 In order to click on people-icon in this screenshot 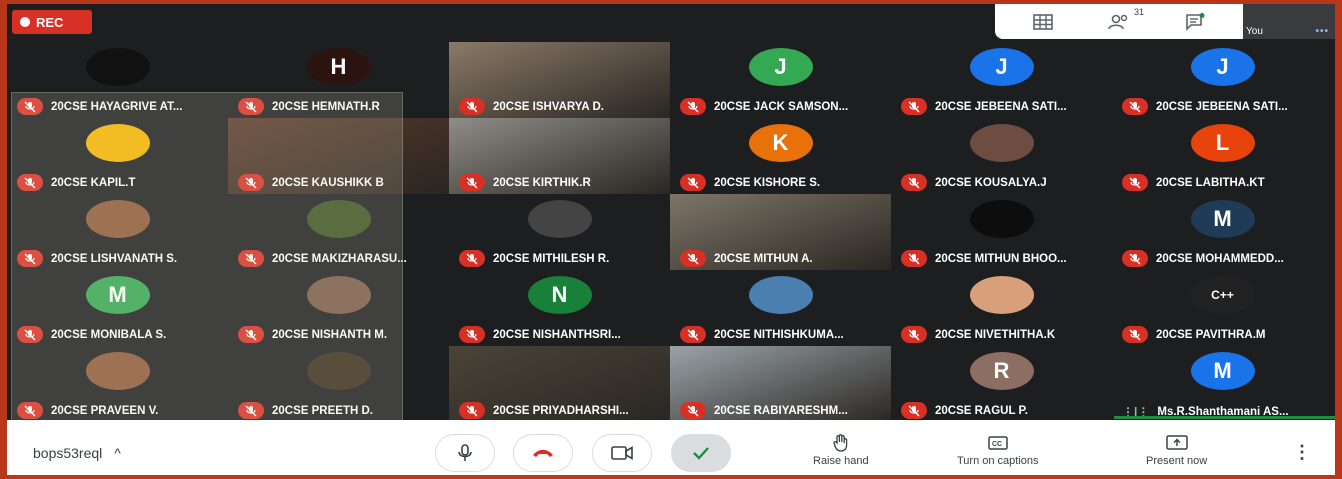, I will do `click(1118, 21)`.